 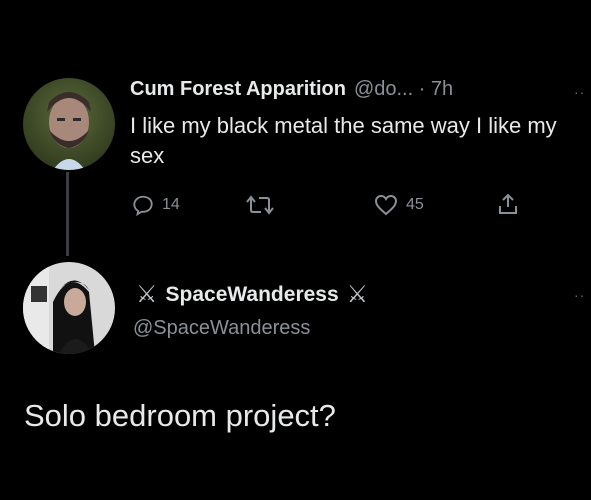 I want to click on reply-text: Solo bedroom project?, so click(x=180, y=415).